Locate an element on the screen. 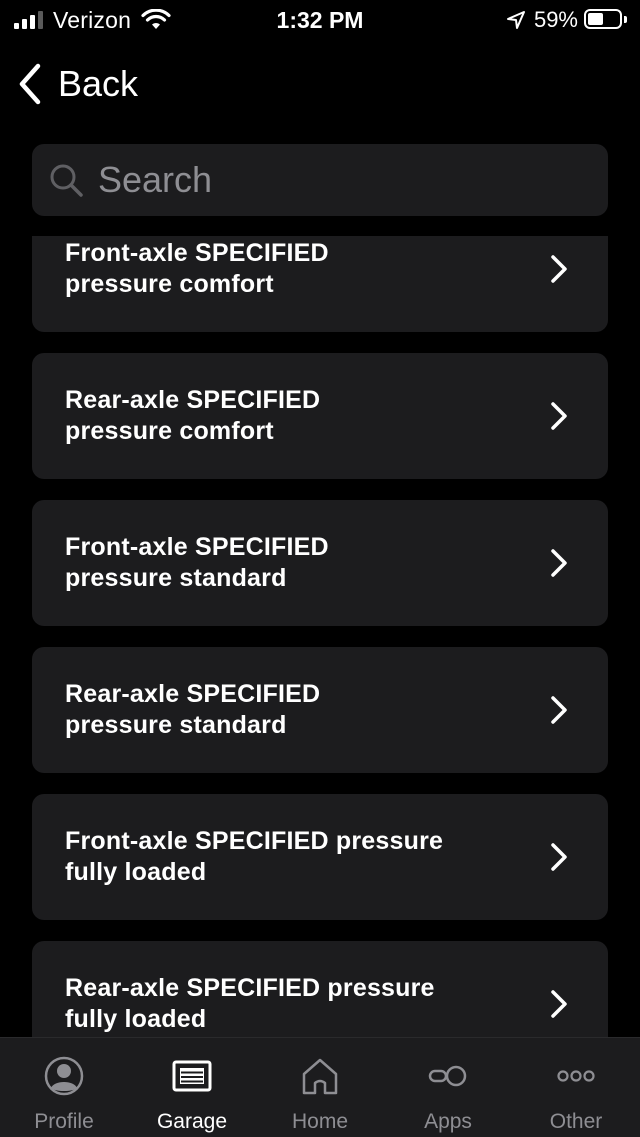 Image resolution: width=640 pixels, height=1137 pixels. list-item-label: Rear-axle SPECIFIED pressure comfort is located at coordinates (193, 415).